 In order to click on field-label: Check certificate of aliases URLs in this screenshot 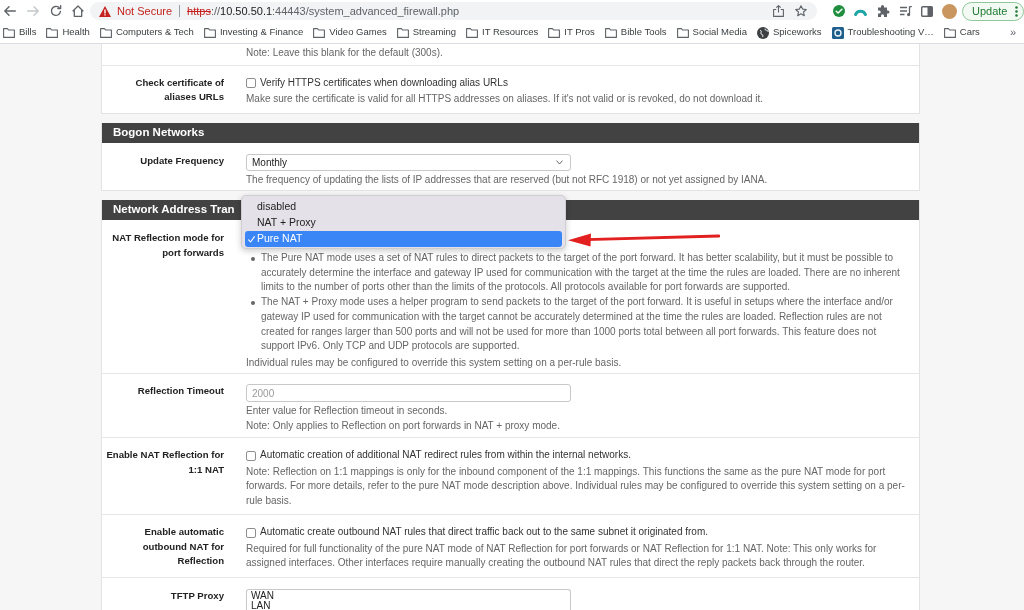, I will do `click(179, 89)`.